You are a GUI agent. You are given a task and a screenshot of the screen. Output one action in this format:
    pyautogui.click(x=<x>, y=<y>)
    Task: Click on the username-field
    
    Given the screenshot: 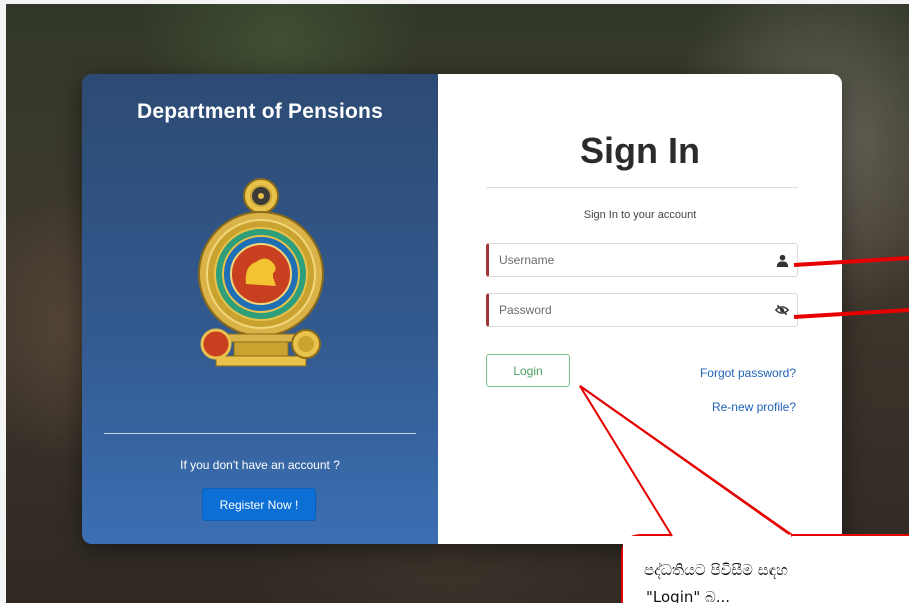 What is the action you would take?
    pyautogui.click(x=642, y=260)
    